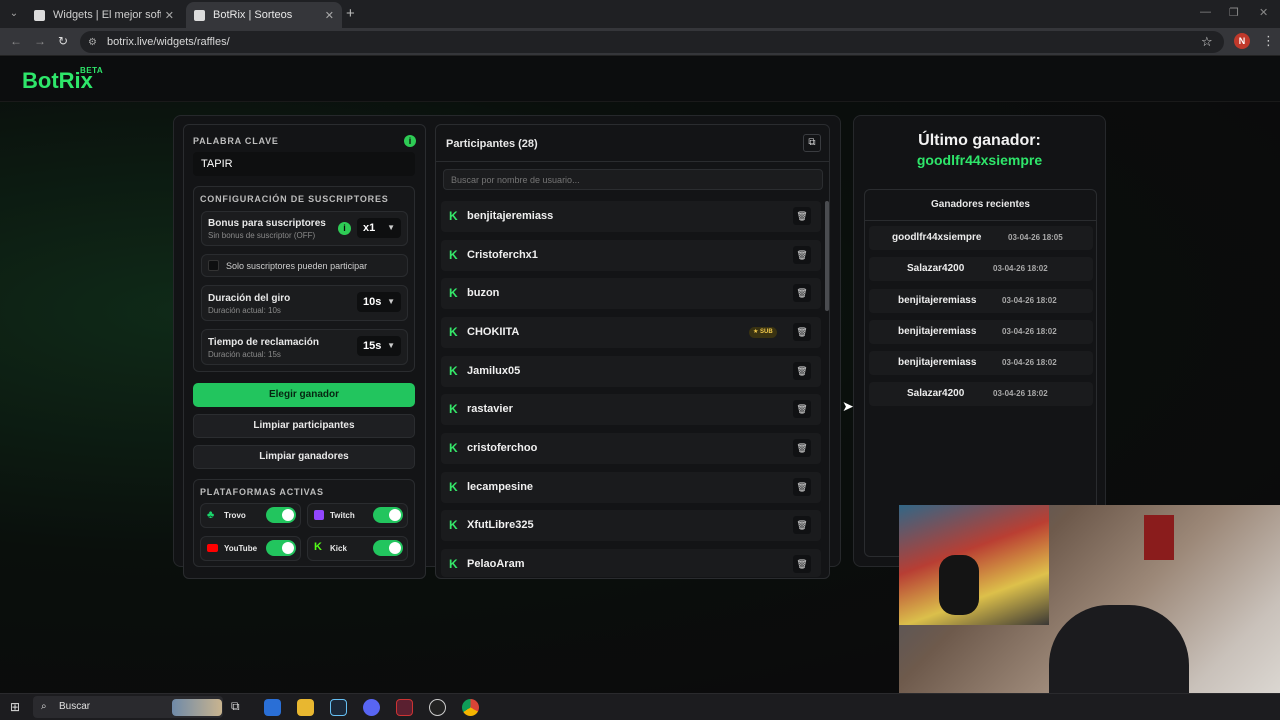 This screenshot has height=720, width=1280. What do you see at coordinates (492, 144) in the screenshot?
I see `participants-title: Participantes (28)` at bounding box center [492, 144].